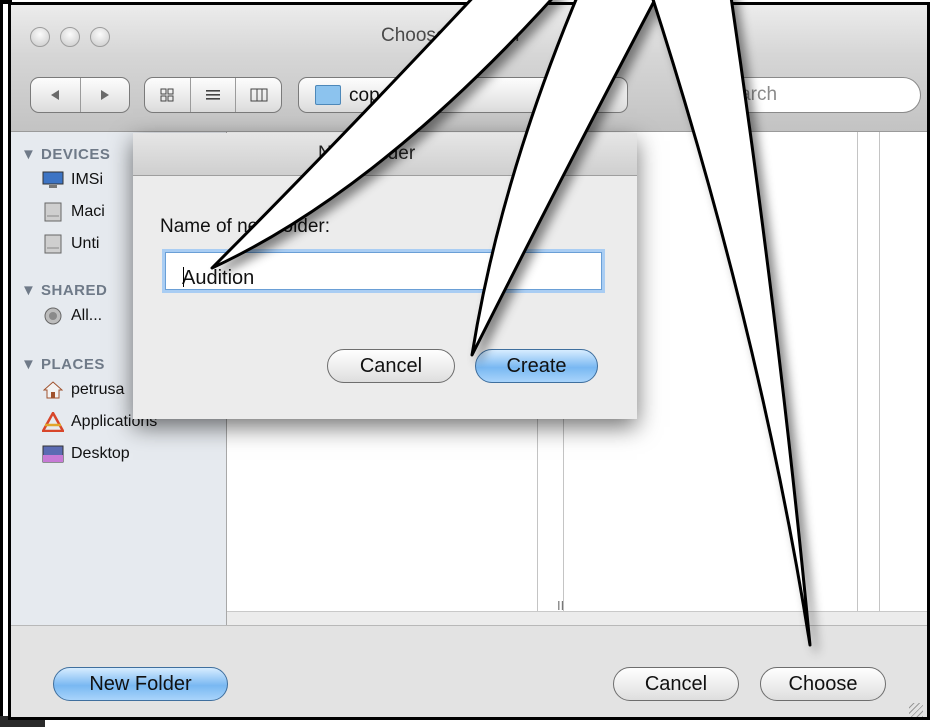  Describe the element at coordinates (98, 389) in the screenshot. I see `sidebar-item-label: petrusa` at that location.